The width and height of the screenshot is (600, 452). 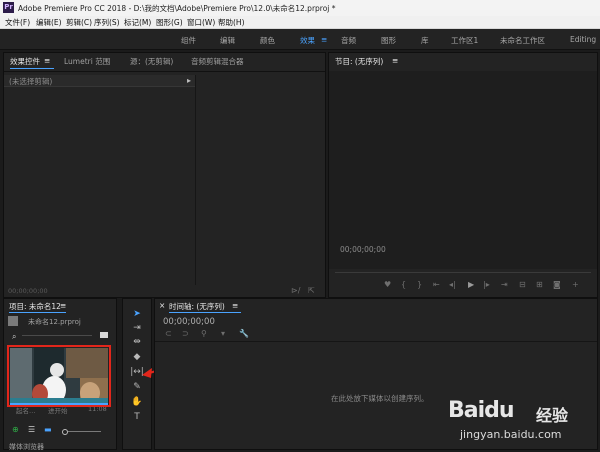 What do you see at coordinates (137, 22) in the screenshot?
I see `menu-marker: 标记(M)` at bounding box center [137, 22].